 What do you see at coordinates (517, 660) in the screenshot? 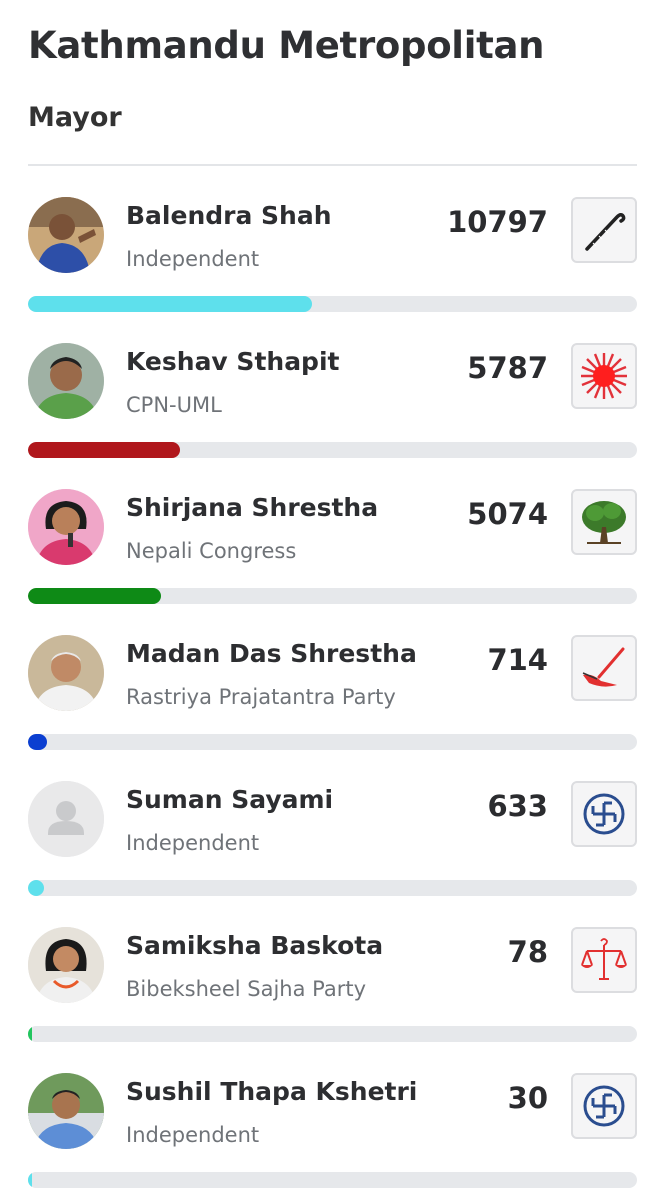
I see `vote-count: 714` at bounding box center [517, 660].